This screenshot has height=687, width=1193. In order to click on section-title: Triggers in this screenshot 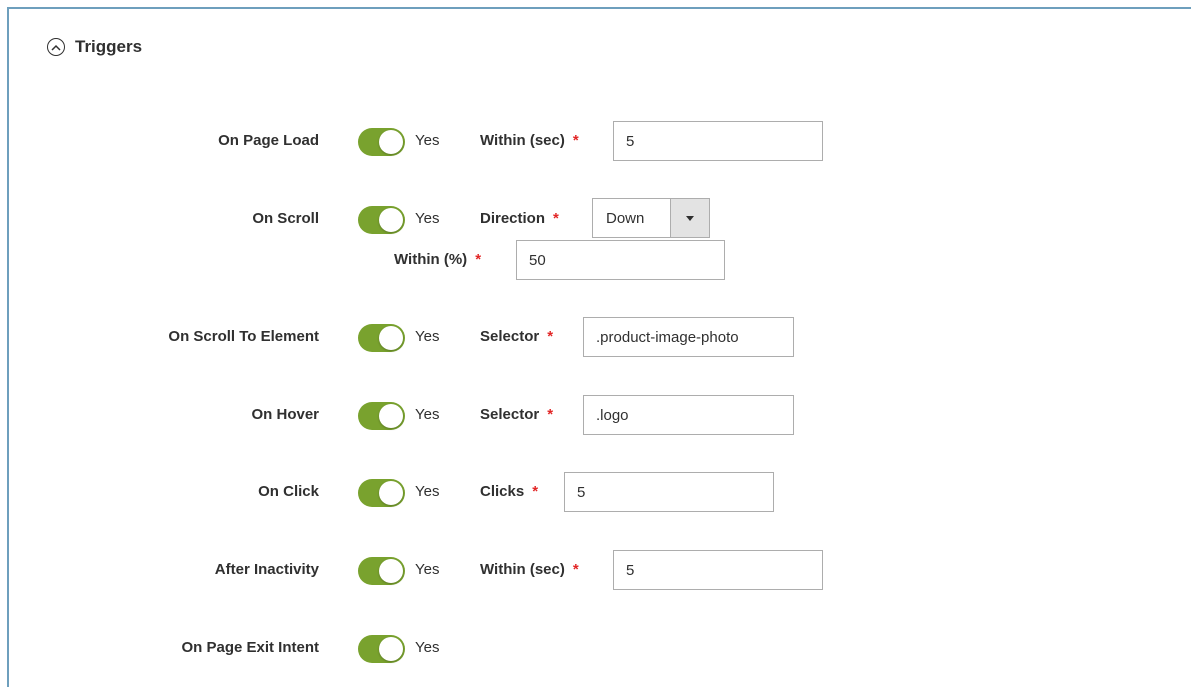, I will do `click(109, 46)`.